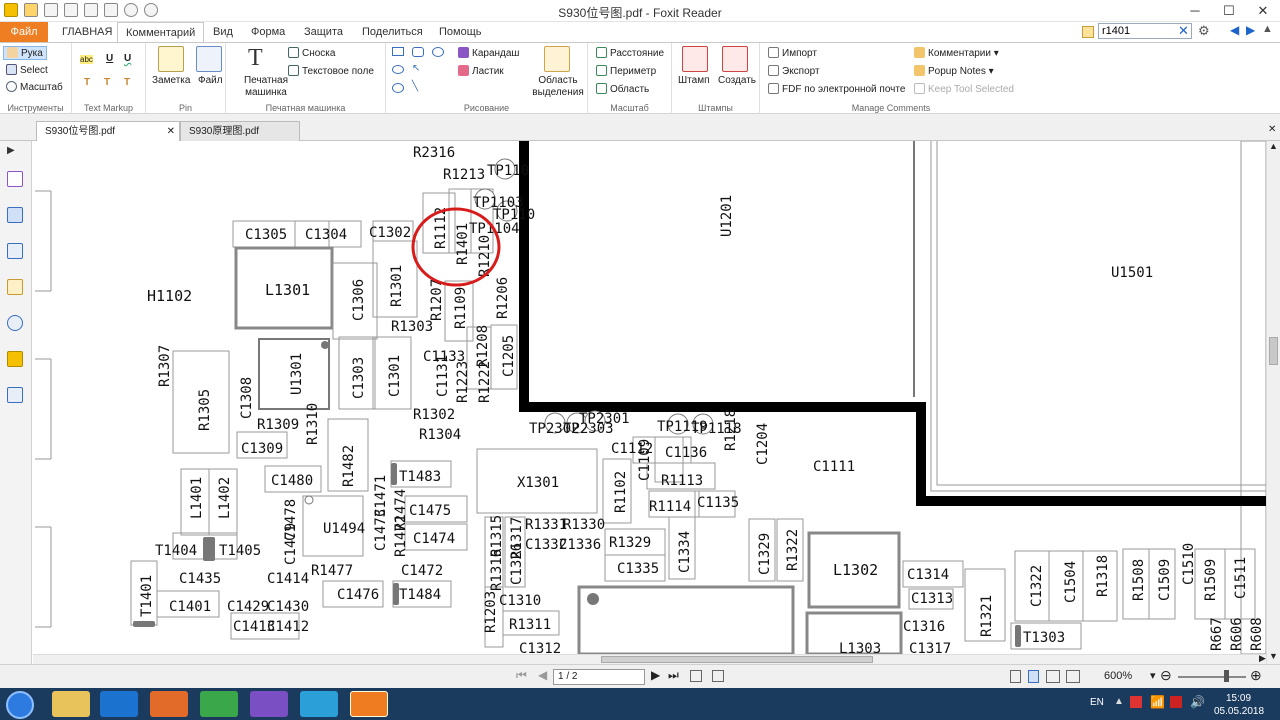 Image resolution: width=1280 pixels, height=720 pixels. I want to click on area-highlight-button: Область выделения, so click(558, 87).